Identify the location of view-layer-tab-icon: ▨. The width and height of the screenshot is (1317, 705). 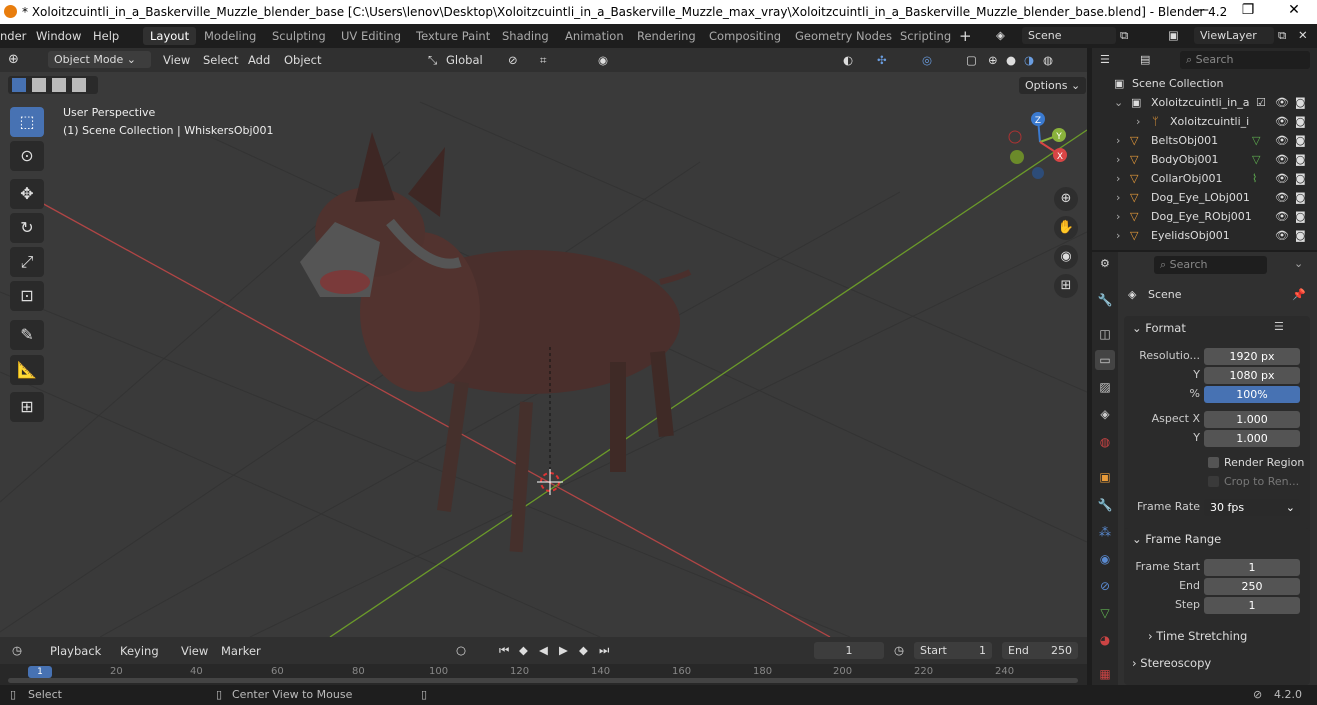
(1105, 387).